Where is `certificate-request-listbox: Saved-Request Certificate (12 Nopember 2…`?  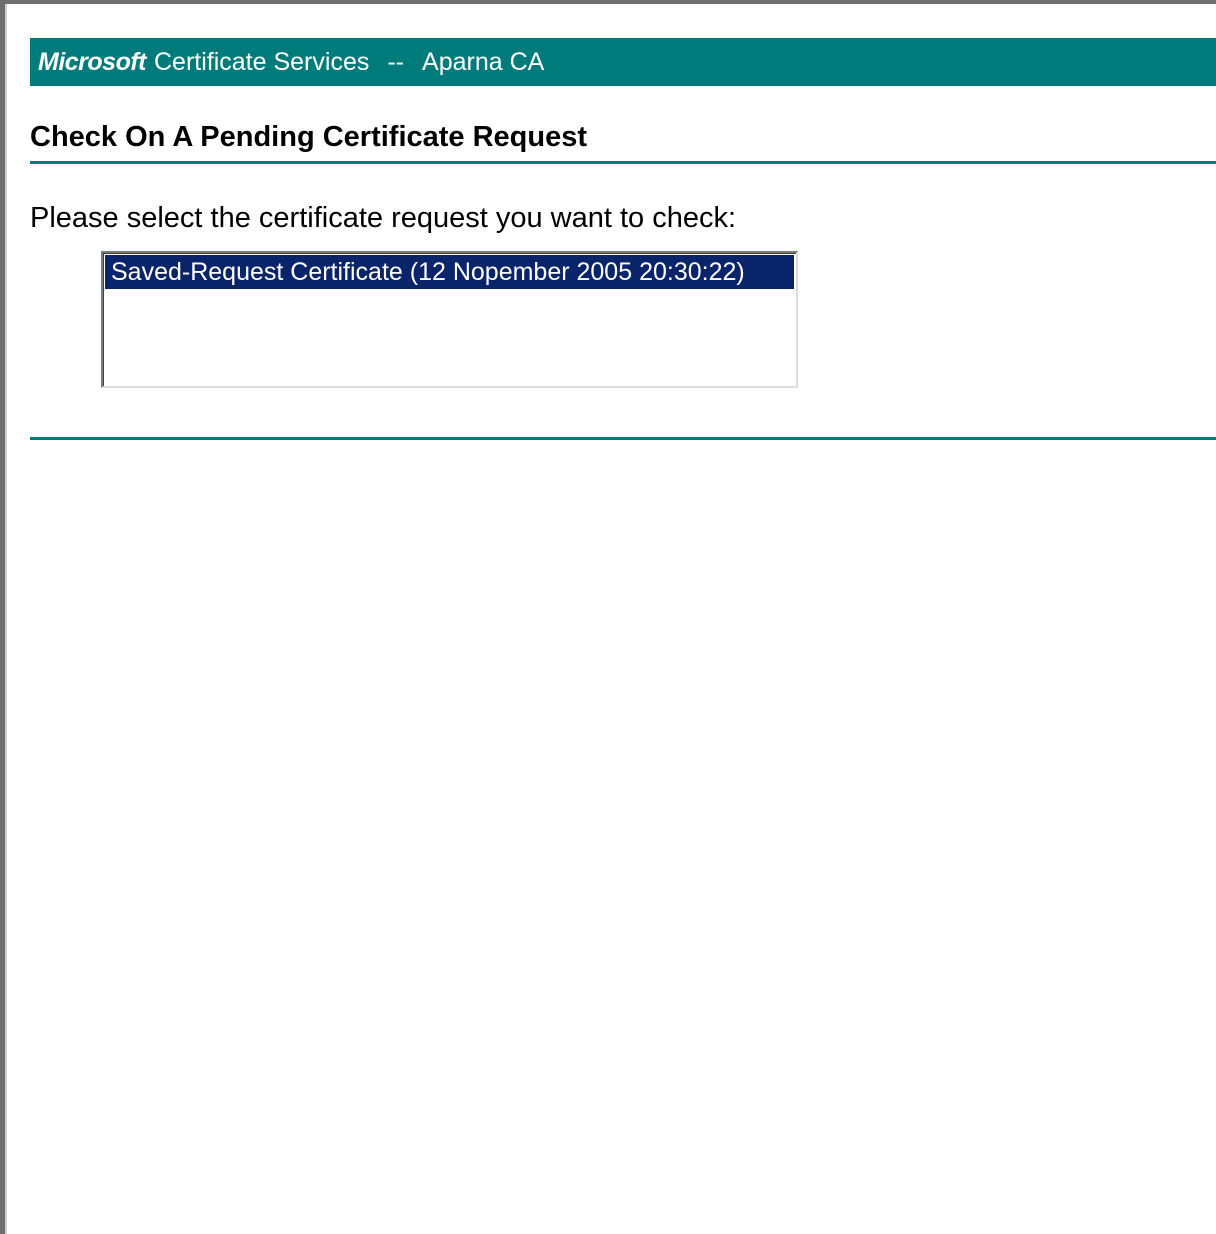
certificate-request-listbox: Saved-Request Certificate (12 Nopember 2… is located at coordinates (449, 319).